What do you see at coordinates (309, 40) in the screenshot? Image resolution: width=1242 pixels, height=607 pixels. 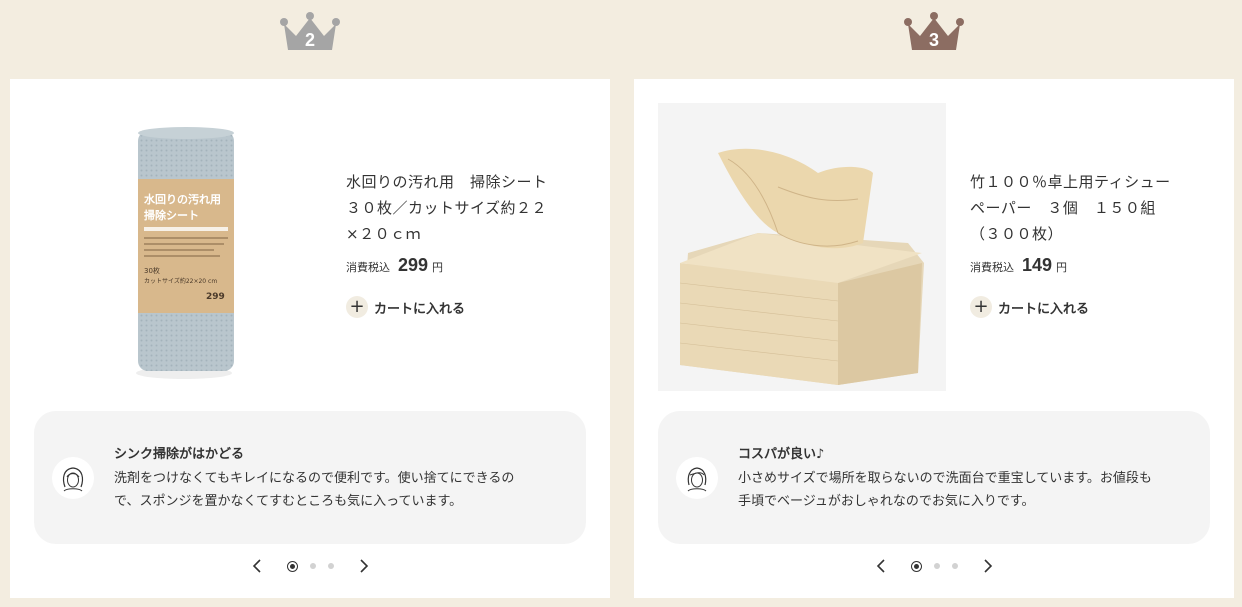 I see `rank-number: 2` at bounding box center [309, 40].